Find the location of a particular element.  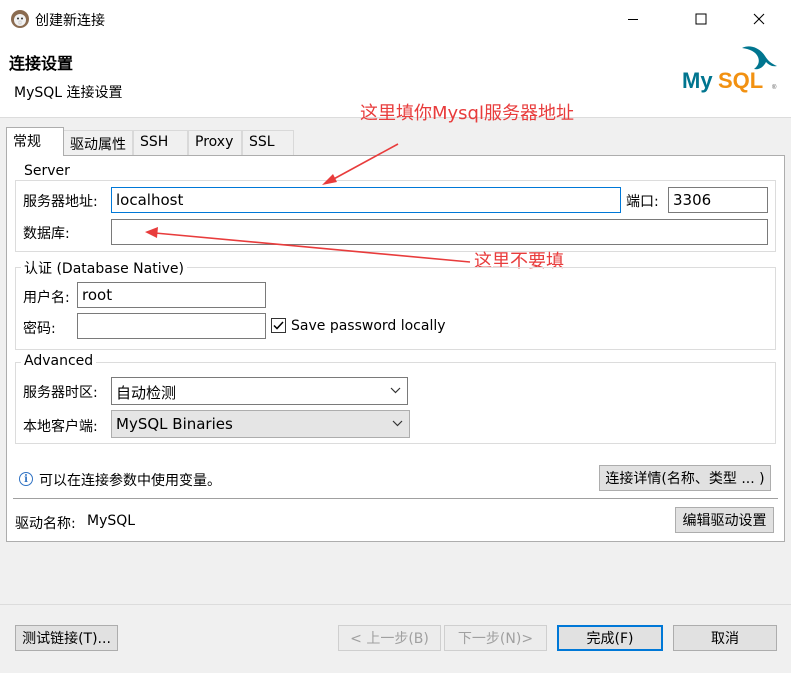

driver-name-label: 驱动名称: is located at coordinates (45, 524).